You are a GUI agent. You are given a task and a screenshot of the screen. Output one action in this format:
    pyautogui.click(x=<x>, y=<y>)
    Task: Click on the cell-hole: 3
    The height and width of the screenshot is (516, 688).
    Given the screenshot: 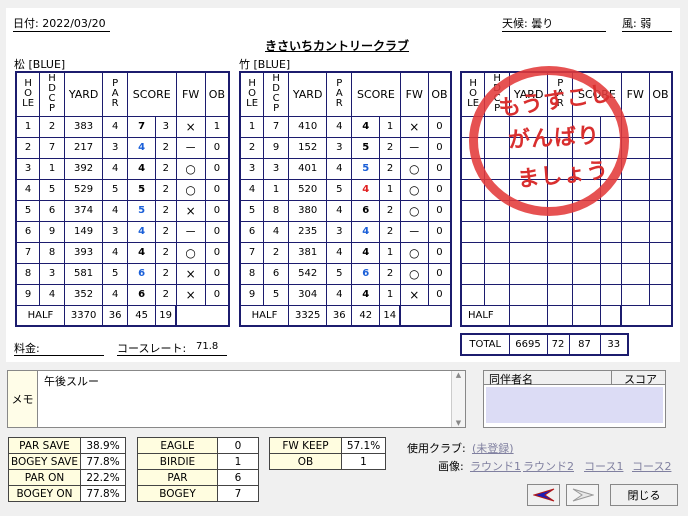 What is the action you would take?
    pyautogui.click(x=252, y=168)
    